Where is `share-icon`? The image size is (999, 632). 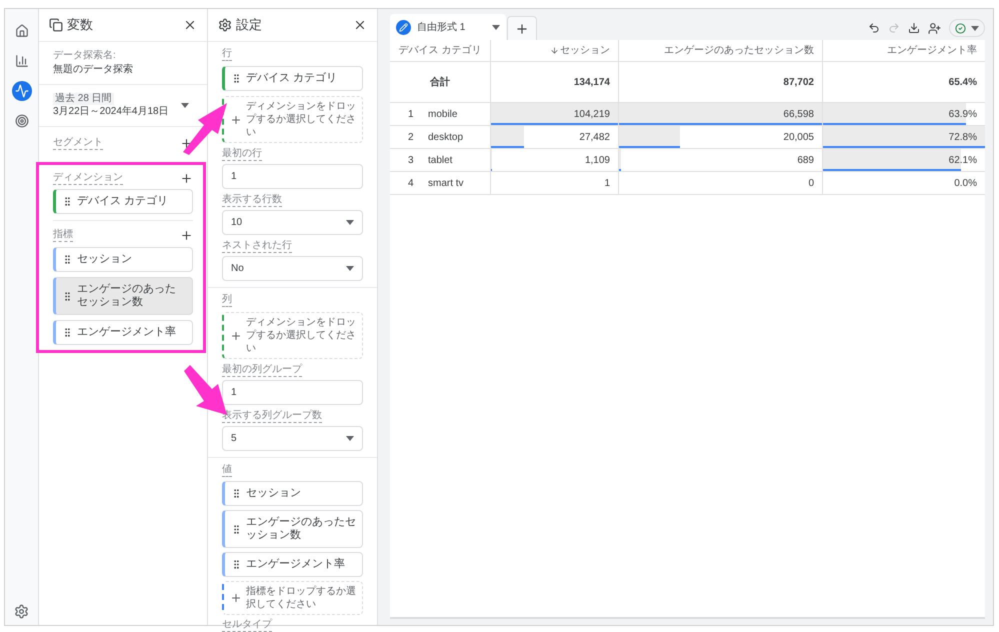 share-icon is located at coordinates (934, 28).